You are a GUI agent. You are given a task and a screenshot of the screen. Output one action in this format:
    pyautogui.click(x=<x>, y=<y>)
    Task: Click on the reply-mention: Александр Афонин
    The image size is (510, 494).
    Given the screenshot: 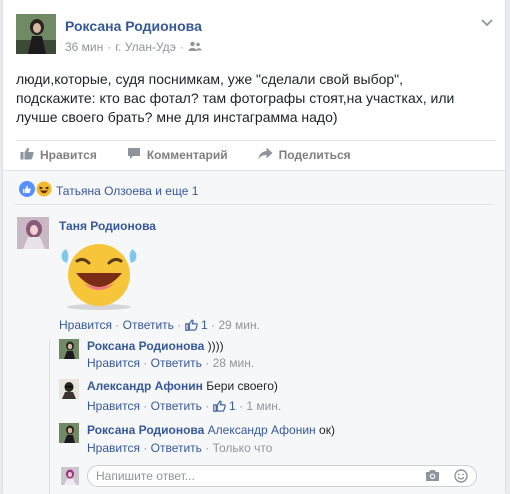 What is the action you would take?
    pyautogui.click(x=262, y=430)
    